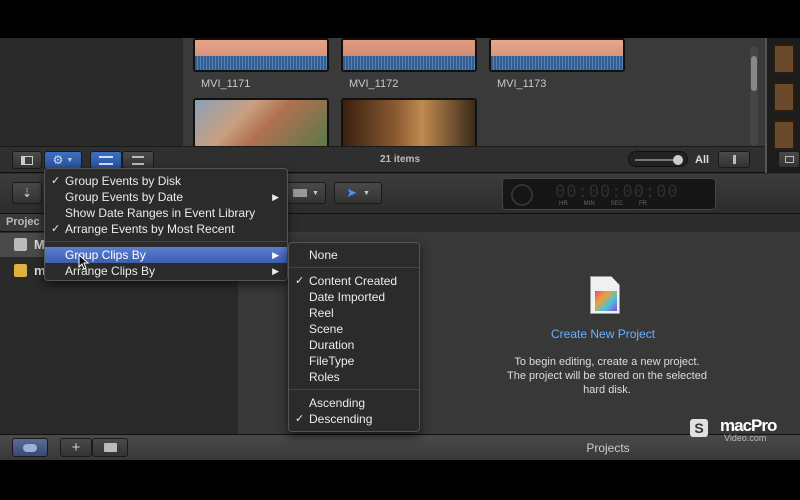 This screenshot has height=500, width=800. I want to click on clip-zoom-slider, so click(658, 159).